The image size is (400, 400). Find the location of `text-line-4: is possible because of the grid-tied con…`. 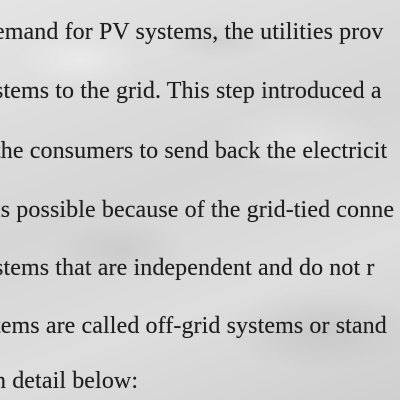

text-line-4: is possible because of the grid-tied con… is located at coordinates (197, 210).